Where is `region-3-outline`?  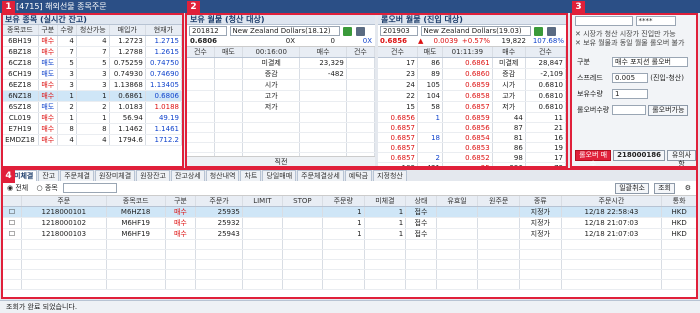 region-3-outline is located at coordinates (634, 90).